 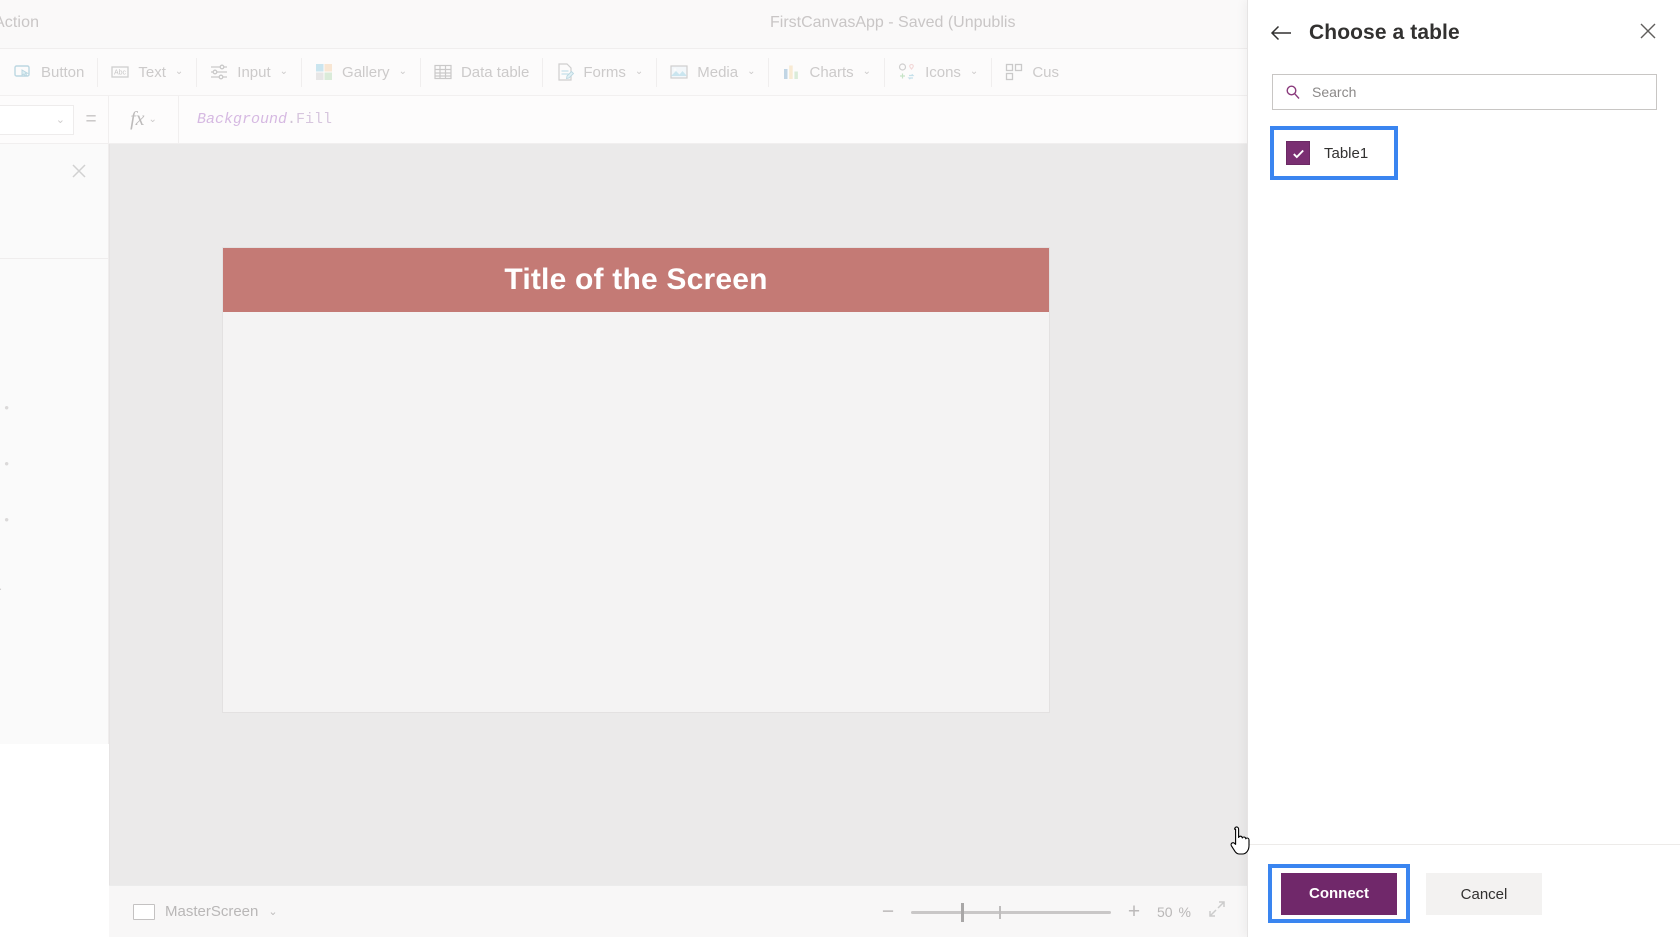 What do you see at coordinates (137, 119) in the screenshot?
I see `fx-icon: fx` at bounding box center [137, 119].